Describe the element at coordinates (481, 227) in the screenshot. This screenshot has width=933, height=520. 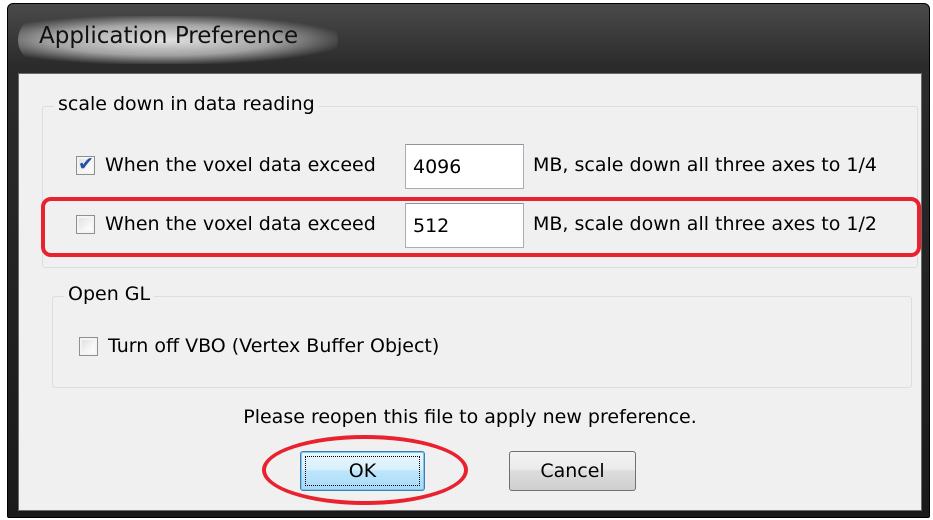
I see `annotation-highlight-rectangle` at that location.